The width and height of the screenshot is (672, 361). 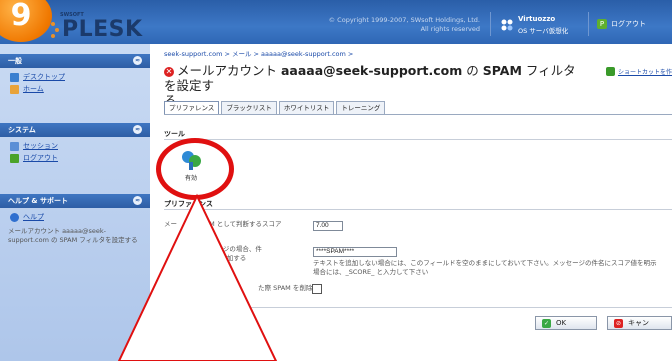 I want to click on spam-subject-input, so click(x=355, y=252).